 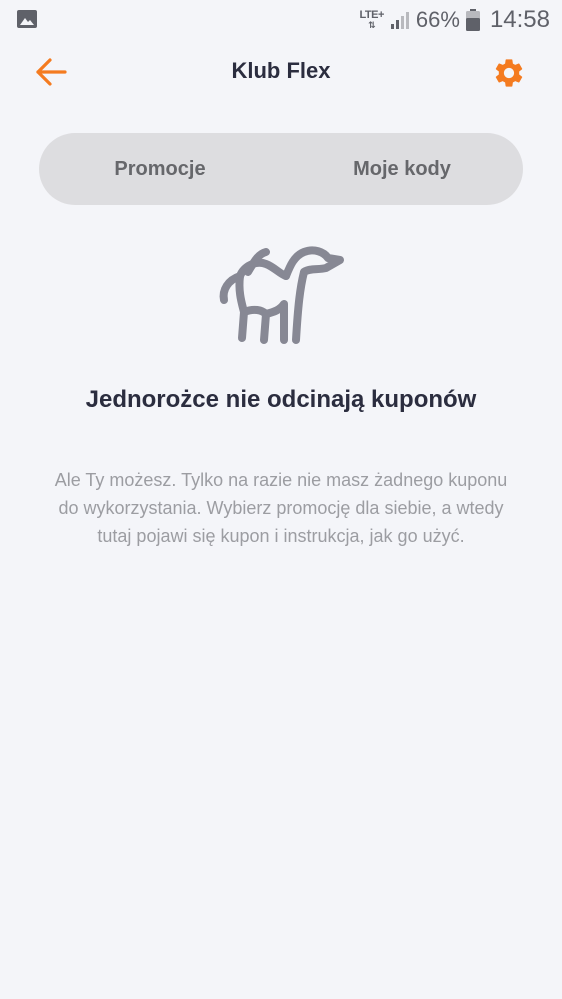 I want to click on network-type: LTE+, so click(x=372, y=15).